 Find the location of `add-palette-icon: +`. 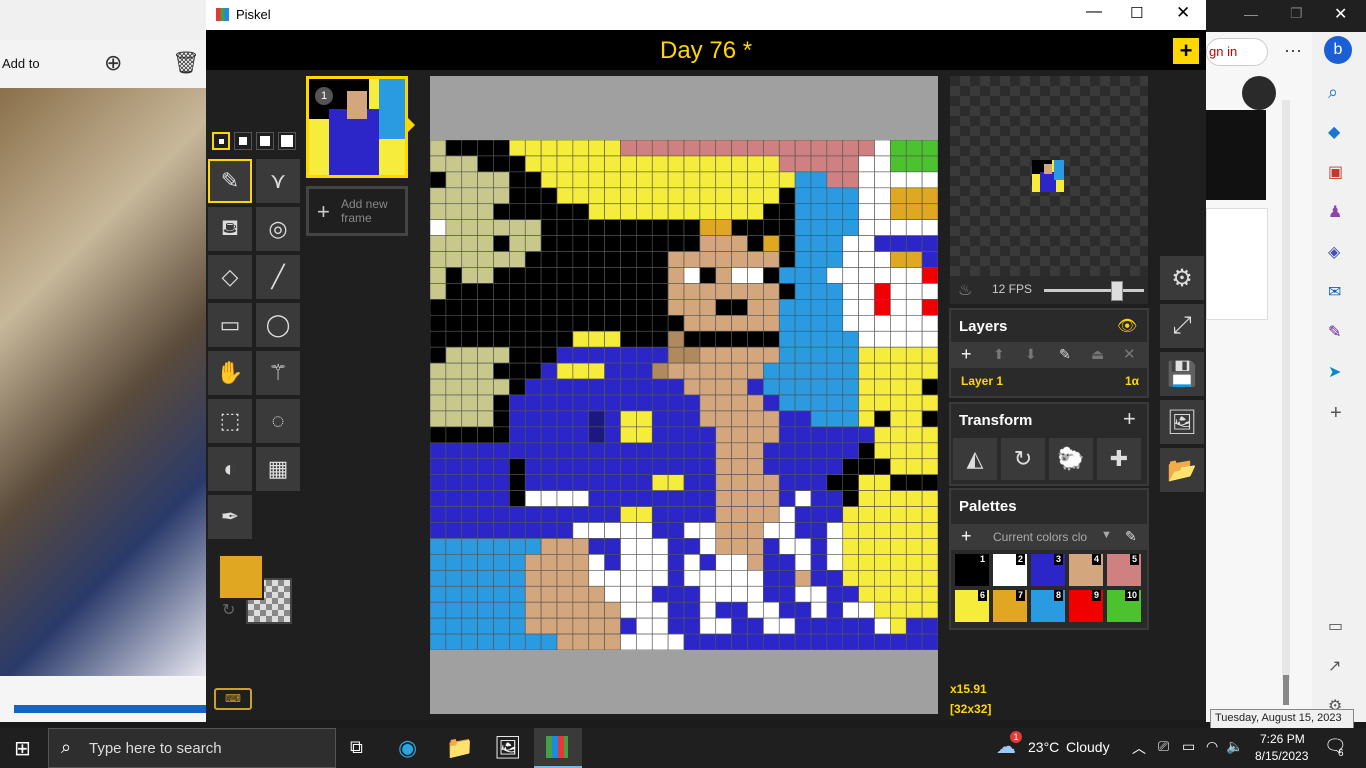

add-palette-icon: + is located at coordinates (966, 536).